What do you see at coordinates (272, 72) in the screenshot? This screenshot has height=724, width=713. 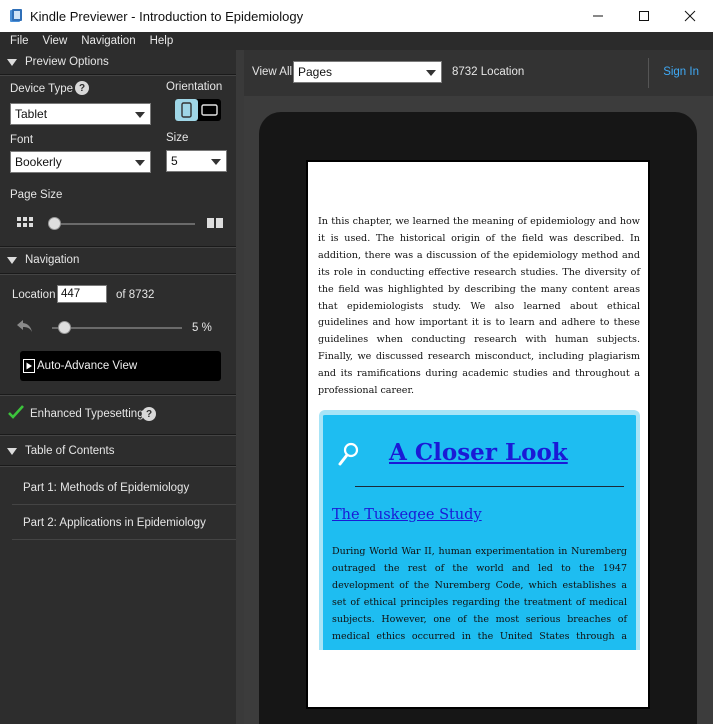 I see `view-all-label: View All` at bounding box center [272, 72].